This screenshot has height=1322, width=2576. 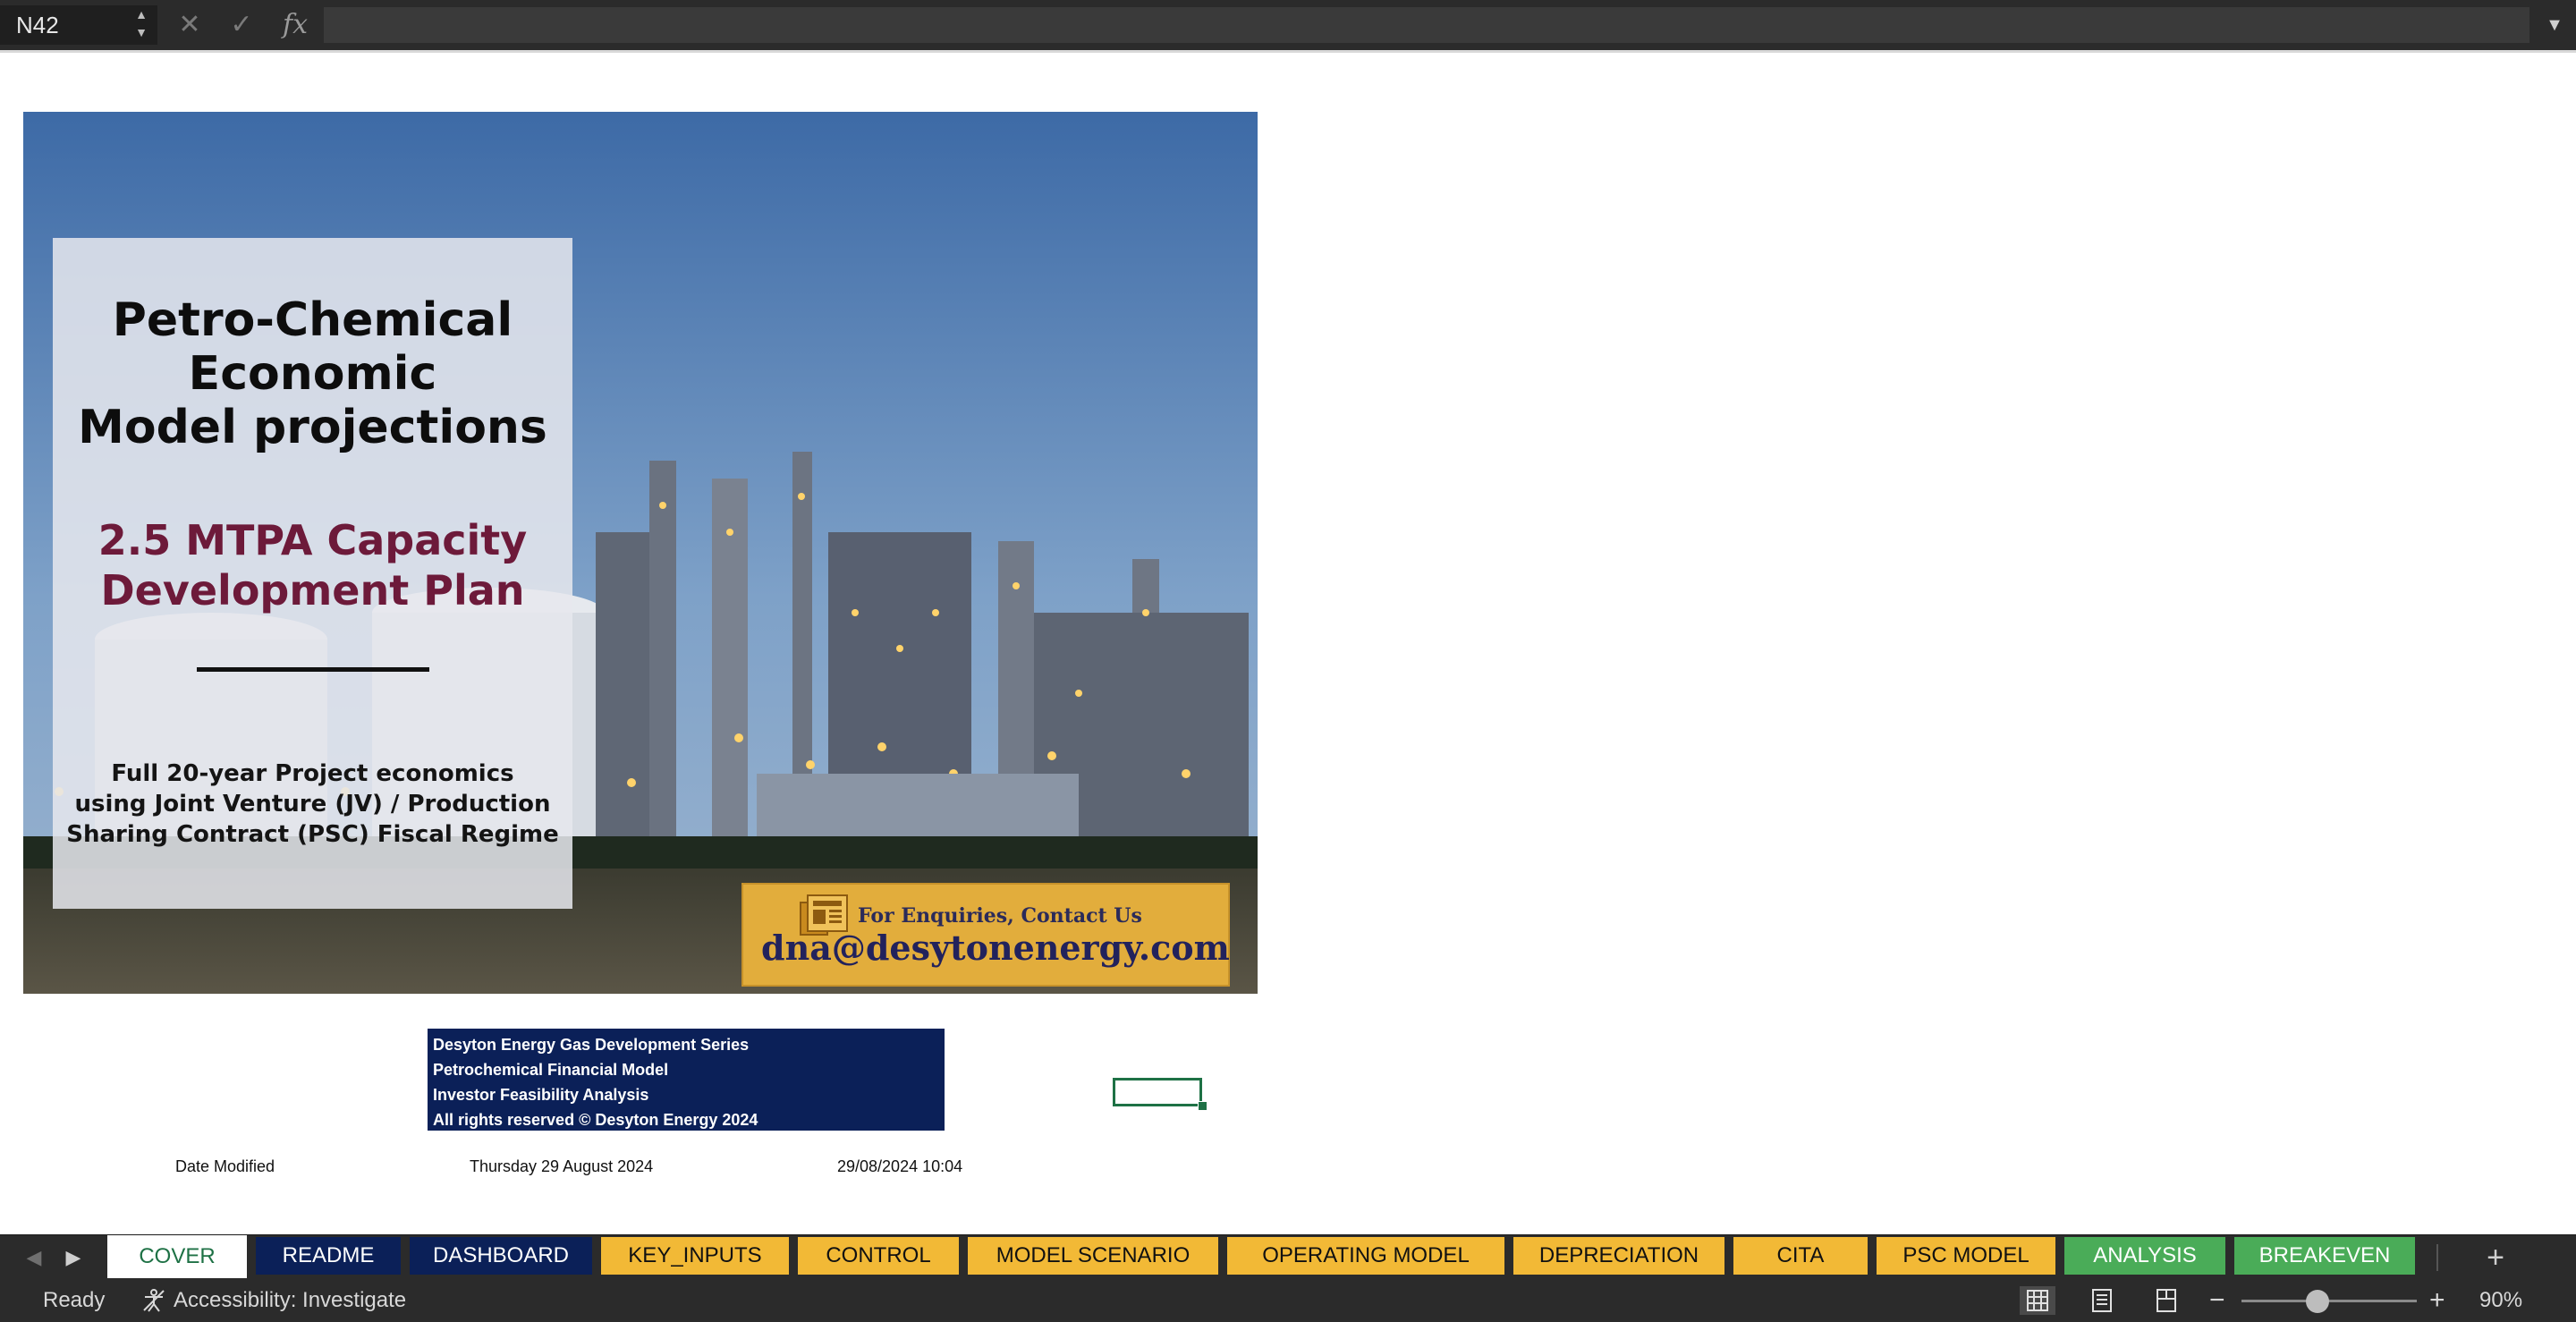 I want to click on zoom-slider, so click(x=2329, y=1301).